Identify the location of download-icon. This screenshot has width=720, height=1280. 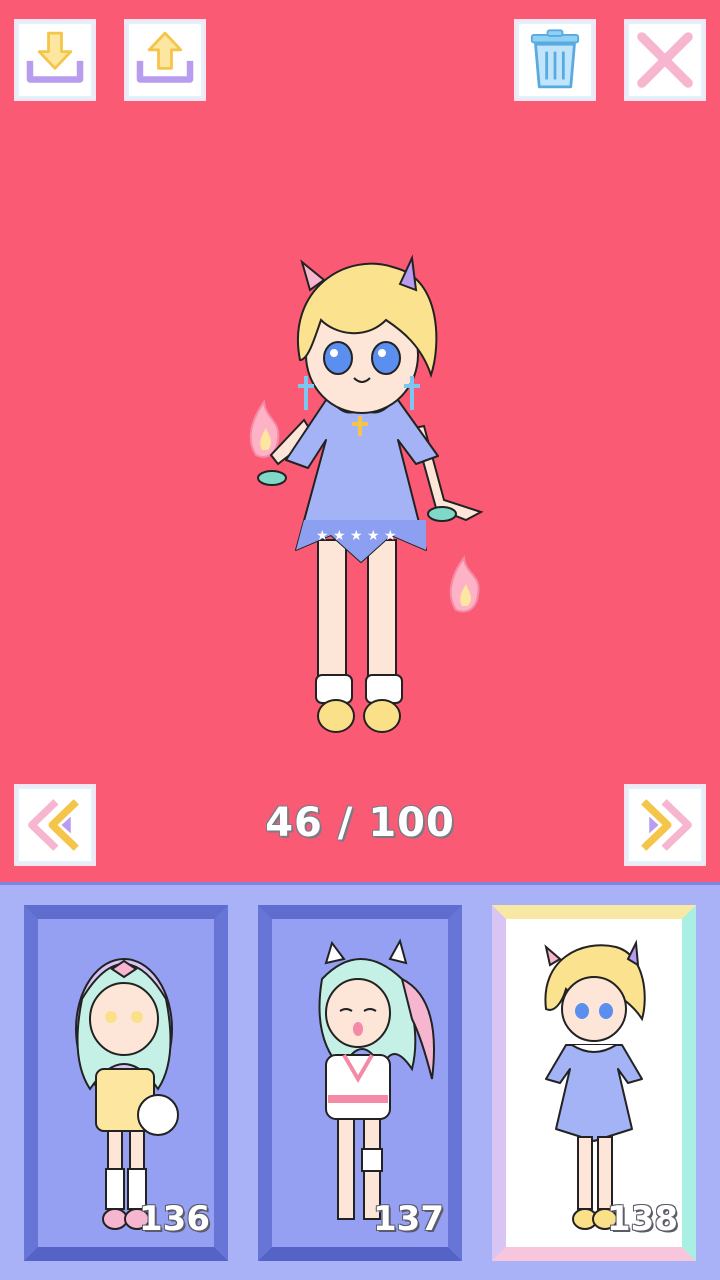
(55, 57).